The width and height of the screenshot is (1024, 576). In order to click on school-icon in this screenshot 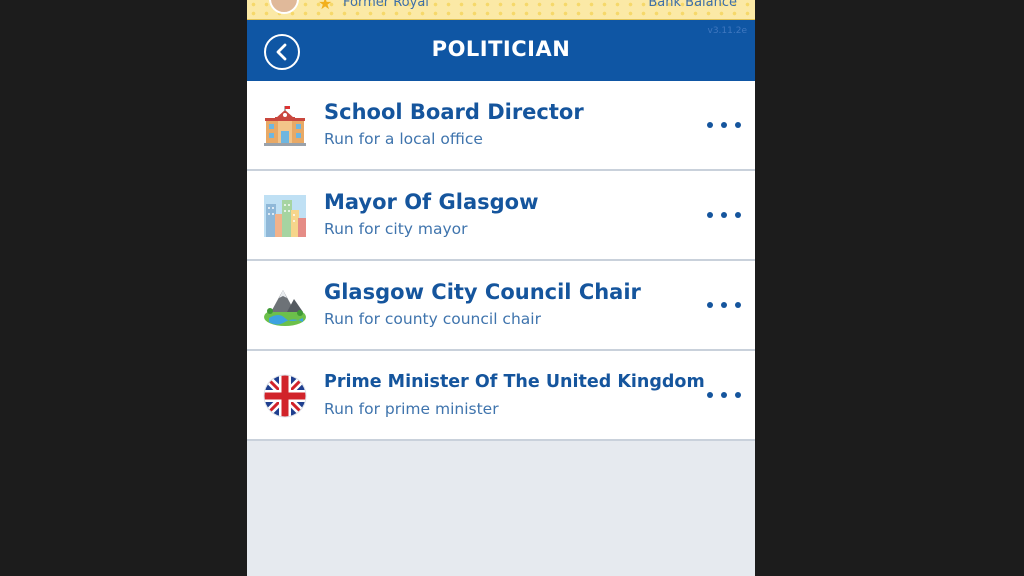, I will do `click(285, 126)`.